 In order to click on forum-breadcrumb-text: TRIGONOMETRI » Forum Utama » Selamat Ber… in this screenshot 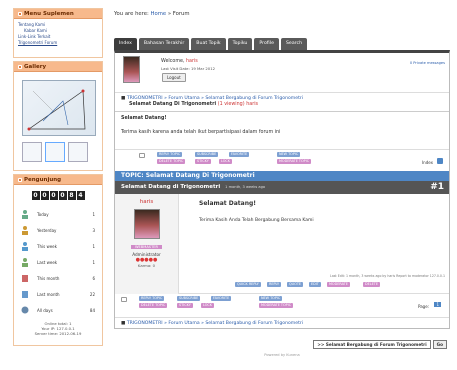, I will do `click(215, 98)`.